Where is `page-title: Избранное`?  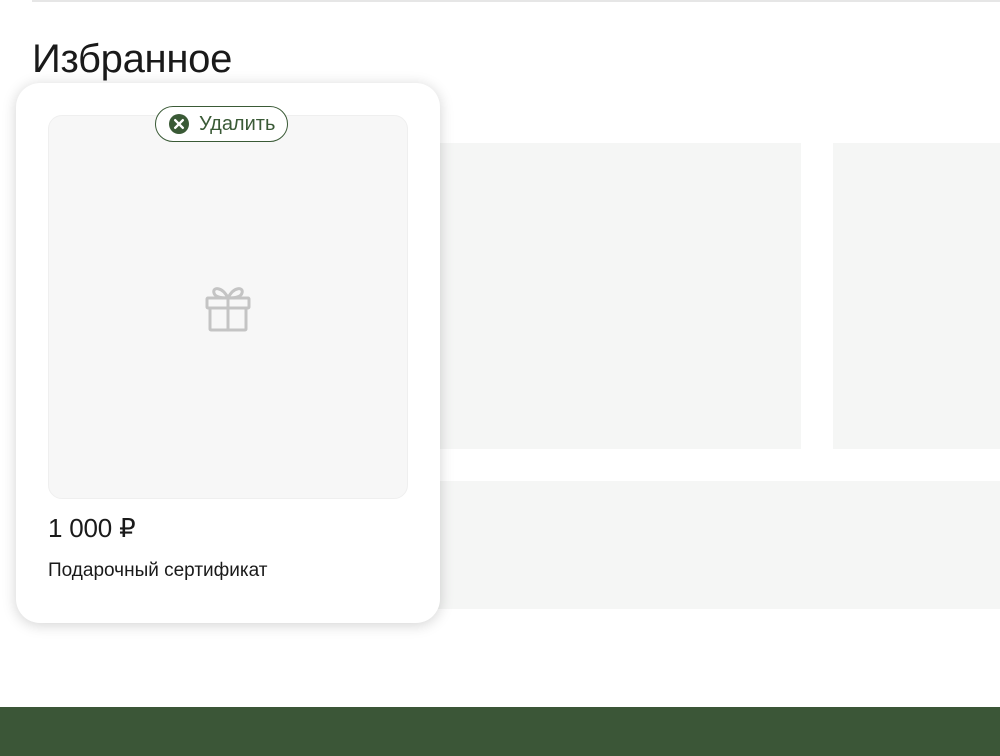
page-title: Избранное is located at coordinates (132, 59).